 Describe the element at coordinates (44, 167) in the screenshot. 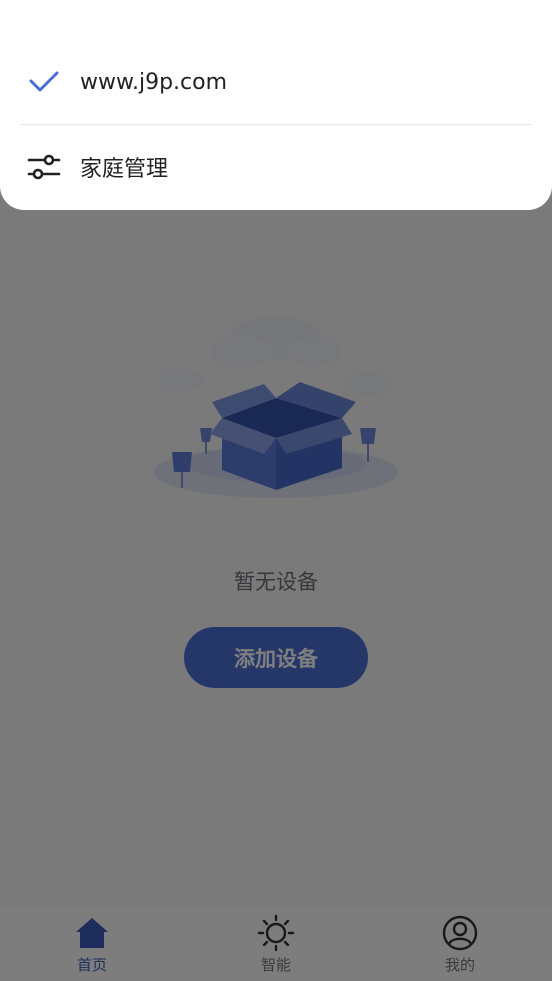

I see `sliders-icon` at that location.